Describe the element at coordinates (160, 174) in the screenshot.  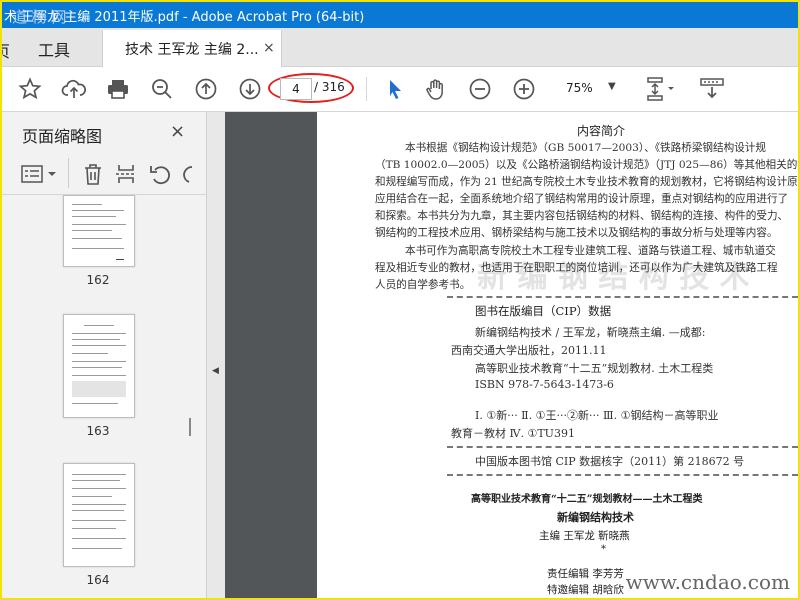
I see `rotate-left-icon` at that location.